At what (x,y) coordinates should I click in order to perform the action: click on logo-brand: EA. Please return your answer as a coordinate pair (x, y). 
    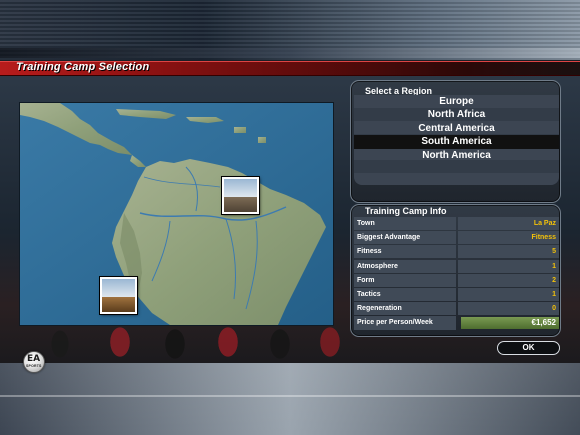
    Looking at the image, I should click on (34, 359).